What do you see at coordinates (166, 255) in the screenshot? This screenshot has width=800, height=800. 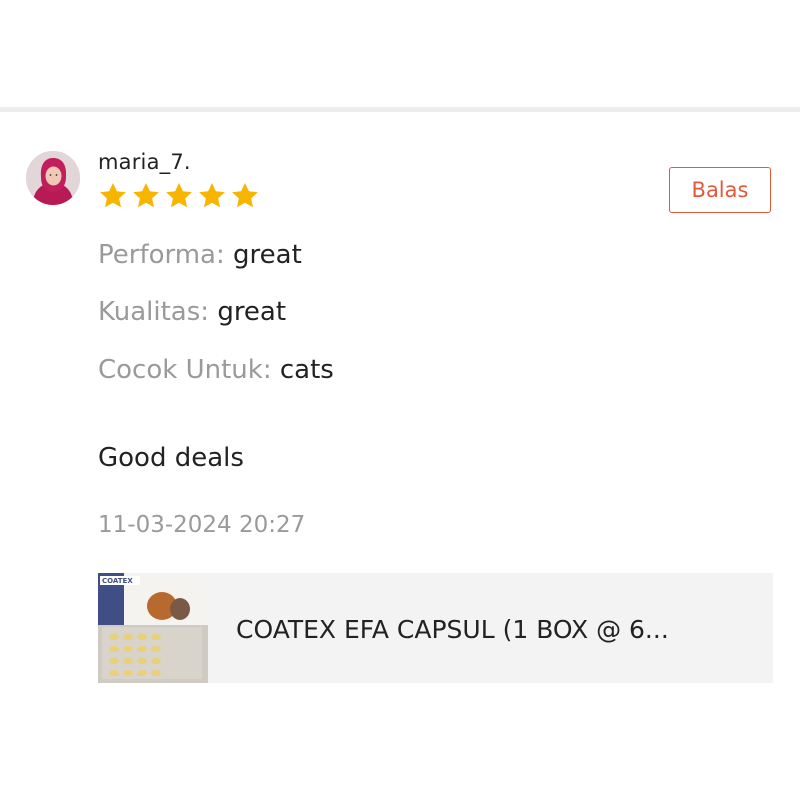 I see `attribute-label: Performa:` at bounding box center [166, 255].